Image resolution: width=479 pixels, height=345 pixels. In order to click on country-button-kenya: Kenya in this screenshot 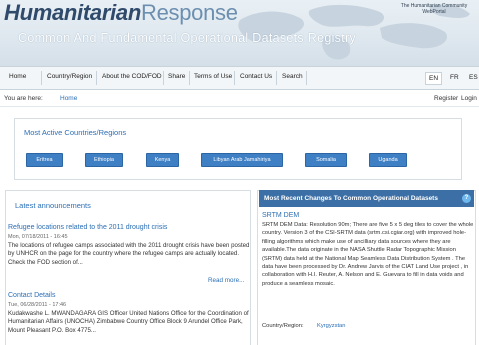, I will do `click(162, 160)`.